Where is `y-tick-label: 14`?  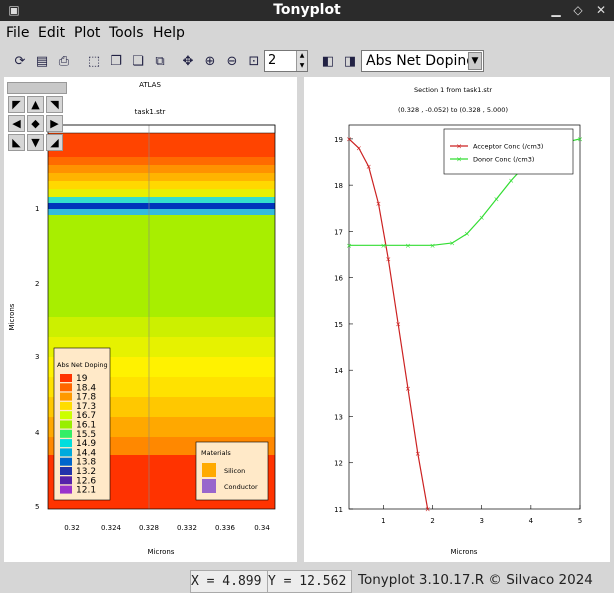
y-tick-label: 14 is located at coordinates (338, 371).